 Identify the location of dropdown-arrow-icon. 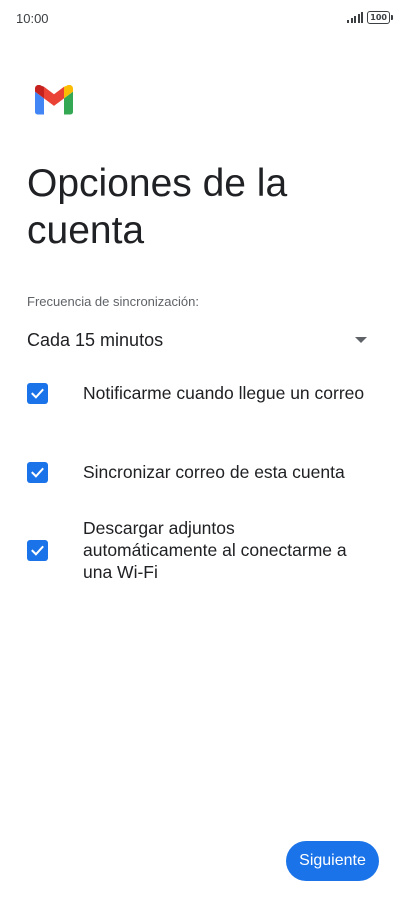
(361, 340).